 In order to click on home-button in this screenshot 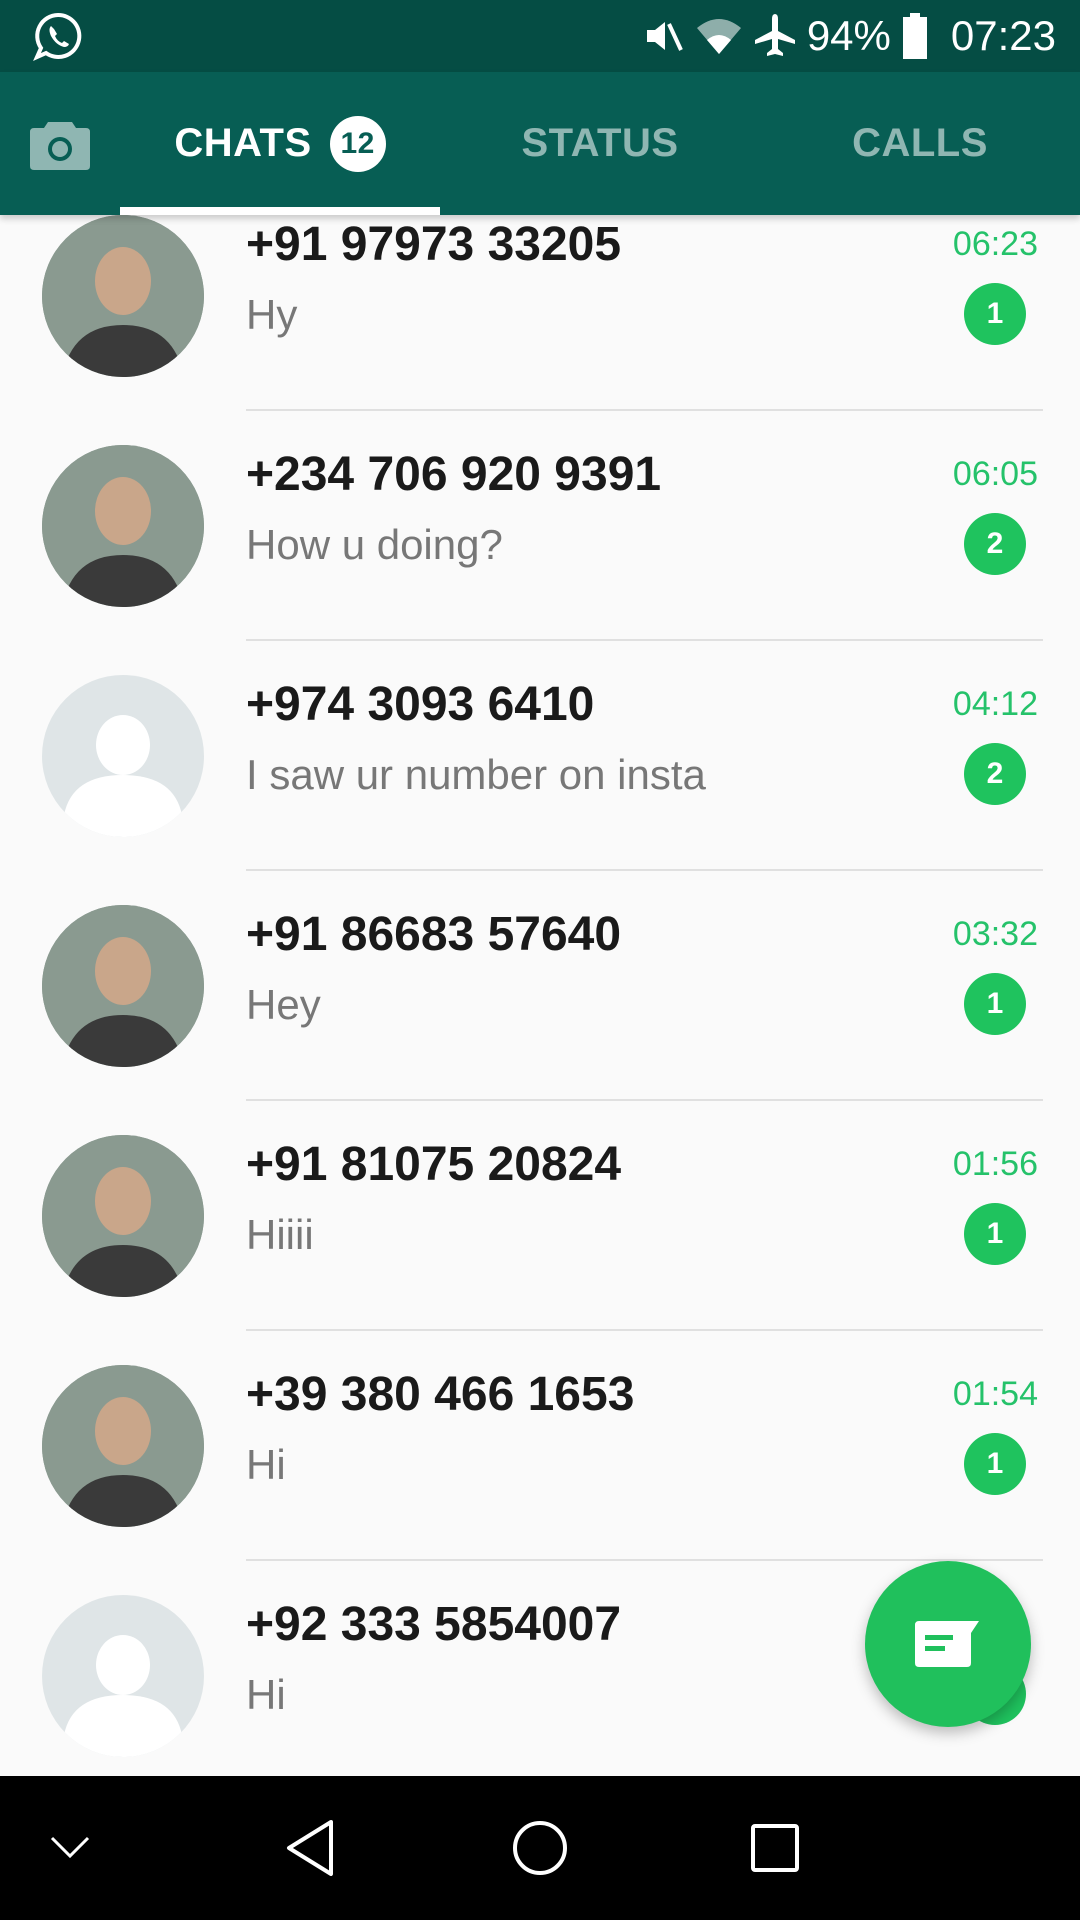, I will do `click(540, 1848)`.